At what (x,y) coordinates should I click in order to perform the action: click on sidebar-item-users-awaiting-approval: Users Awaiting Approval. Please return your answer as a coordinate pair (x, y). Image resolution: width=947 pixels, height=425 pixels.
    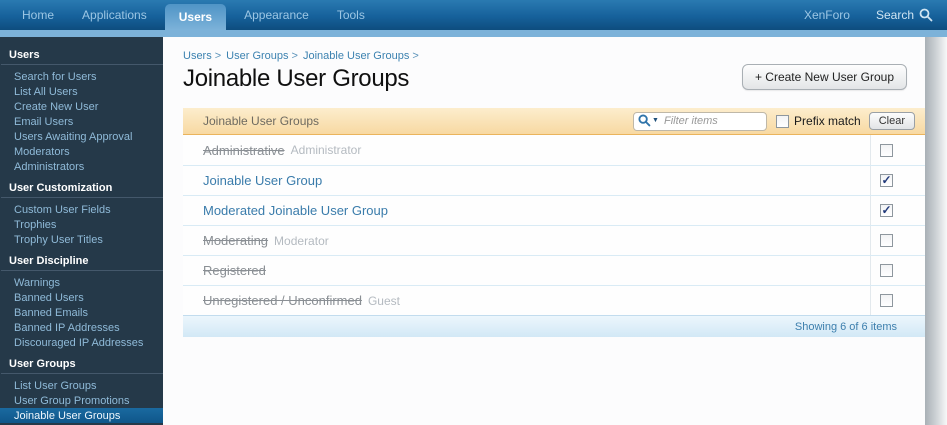
    Looking at the image, I should click on (81, 136).